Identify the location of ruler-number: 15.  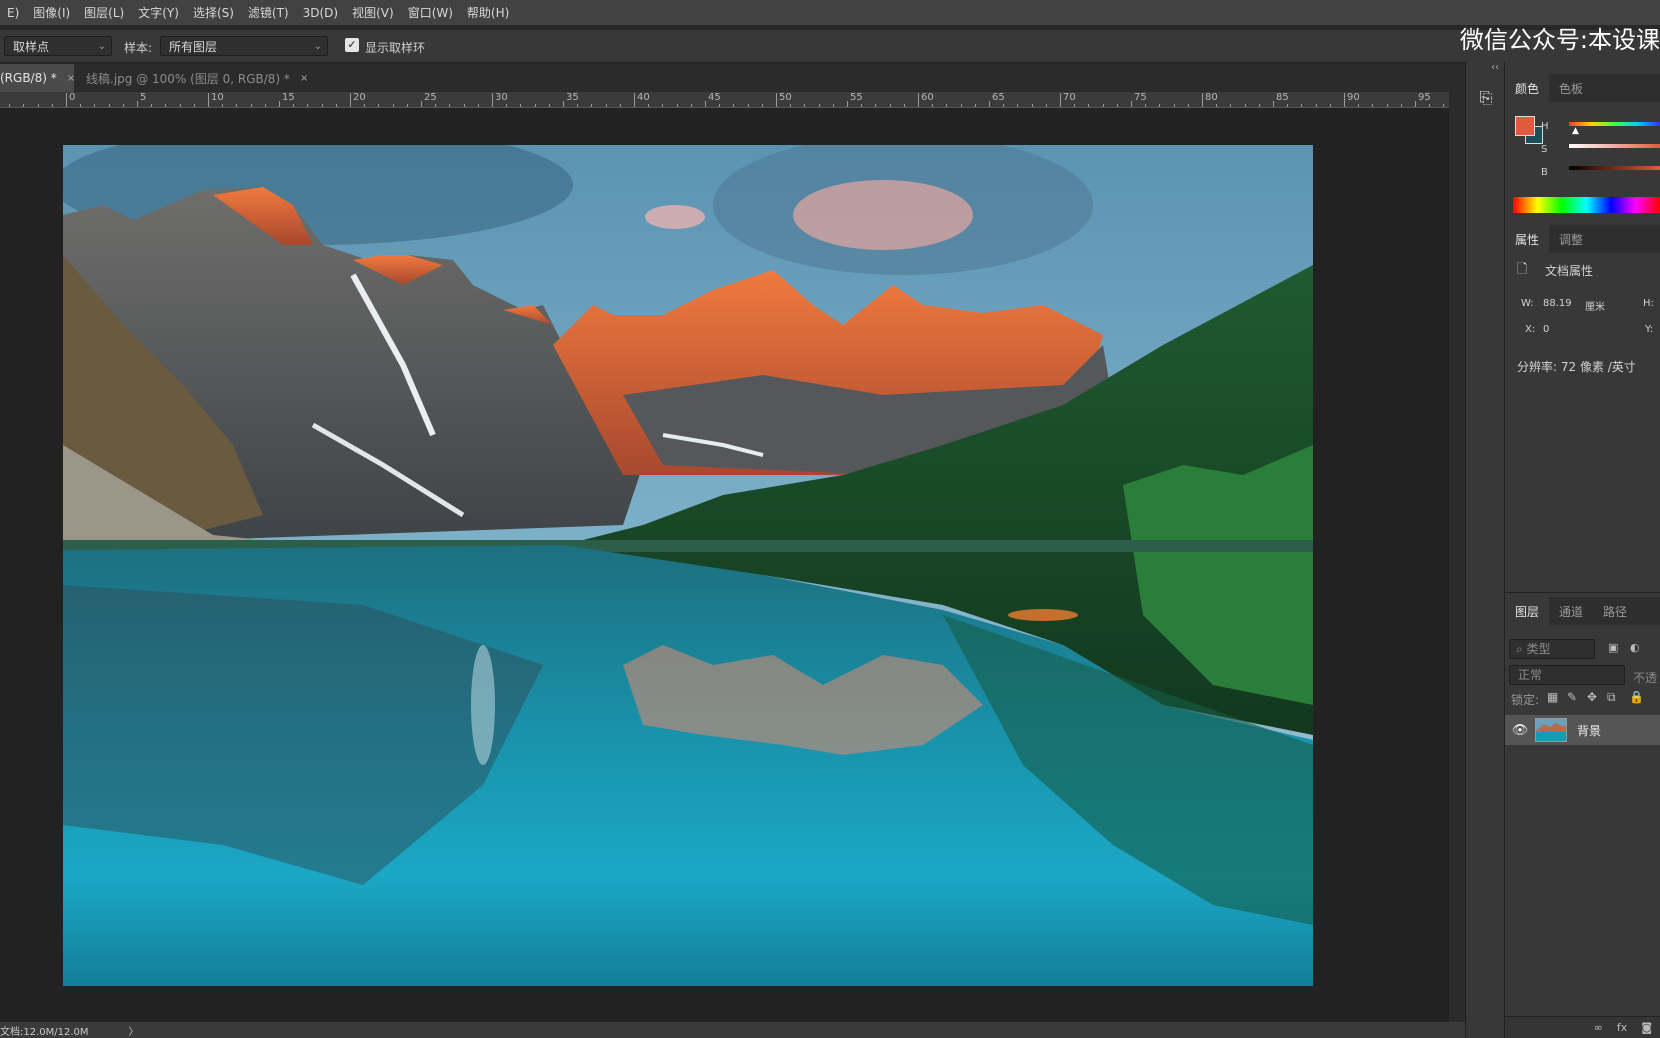
(288, 97).